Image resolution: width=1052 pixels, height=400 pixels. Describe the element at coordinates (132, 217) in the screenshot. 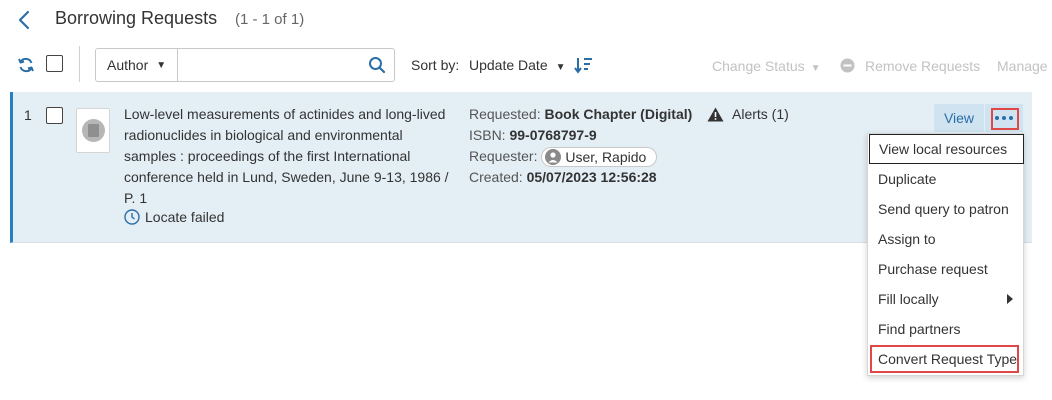

I see `clock-icon` at that location.